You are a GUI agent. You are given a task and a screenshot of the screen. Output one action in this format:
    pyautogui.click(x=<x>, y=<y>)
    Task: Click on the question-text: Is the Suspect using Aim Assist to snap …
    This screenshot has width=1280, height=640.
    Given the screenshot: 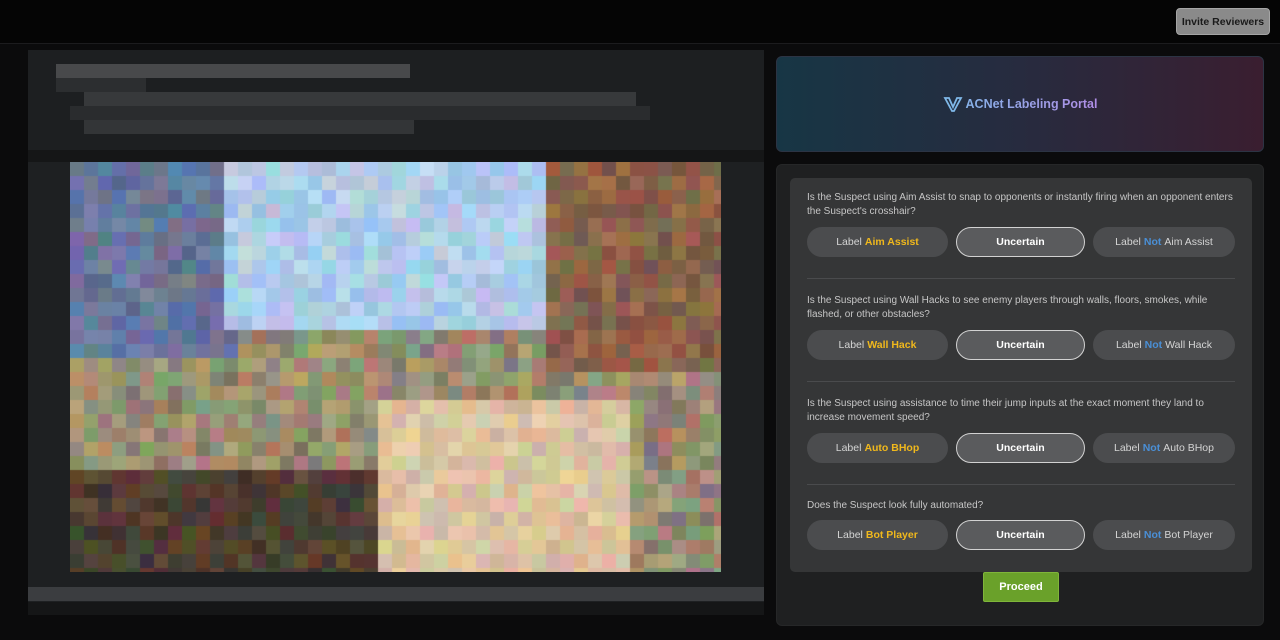 What is the action you would take?
    pyautogui.click(x=1020, y=204)
    